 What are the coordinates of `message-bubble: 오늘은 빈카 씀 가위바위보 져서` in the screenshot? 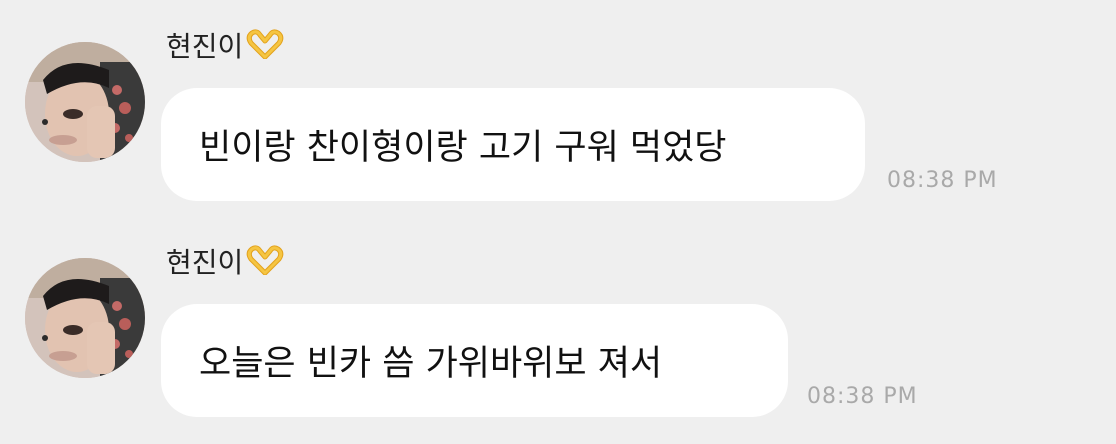 It's located at (474, 360).